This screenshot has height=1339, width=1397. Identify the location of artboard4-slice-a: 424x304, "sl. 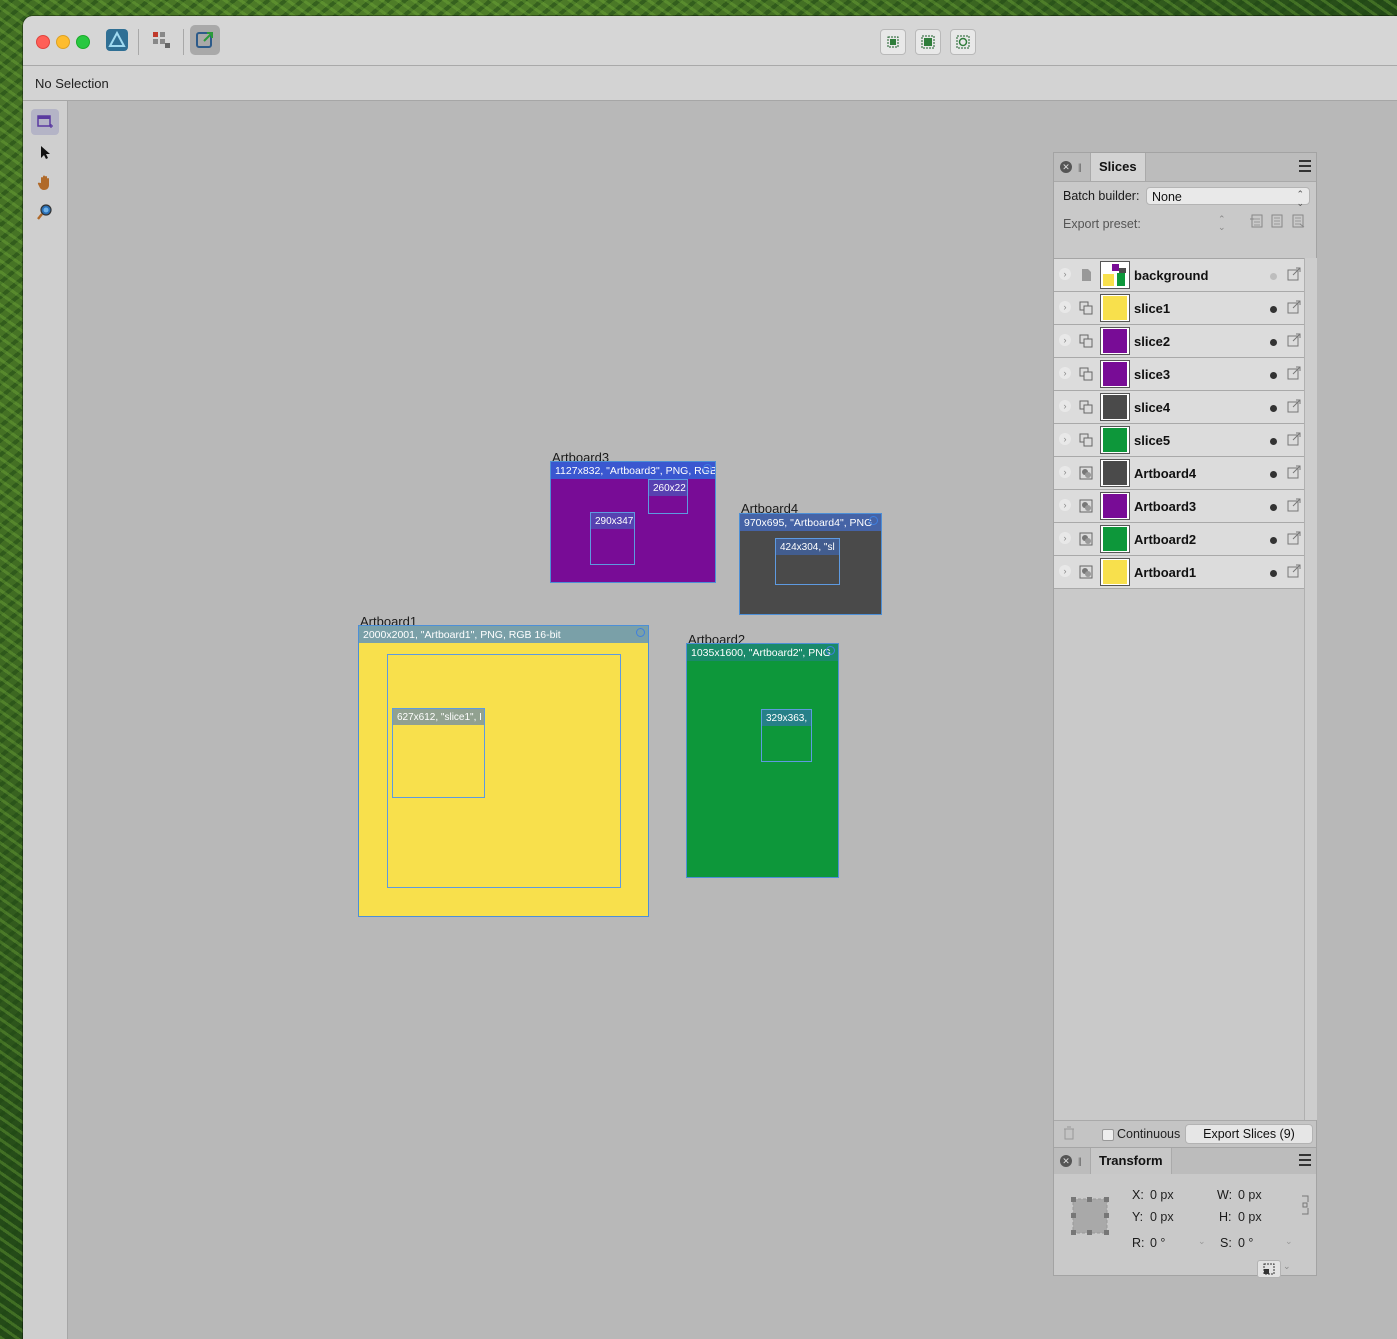
(807, 561).